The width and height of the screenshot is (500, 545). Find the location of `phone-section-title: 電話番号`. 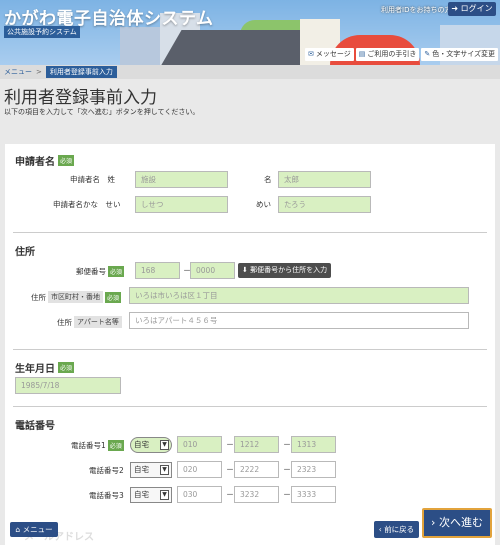

phone-section-title: 電話番号 is located at coordinates (35, 424).